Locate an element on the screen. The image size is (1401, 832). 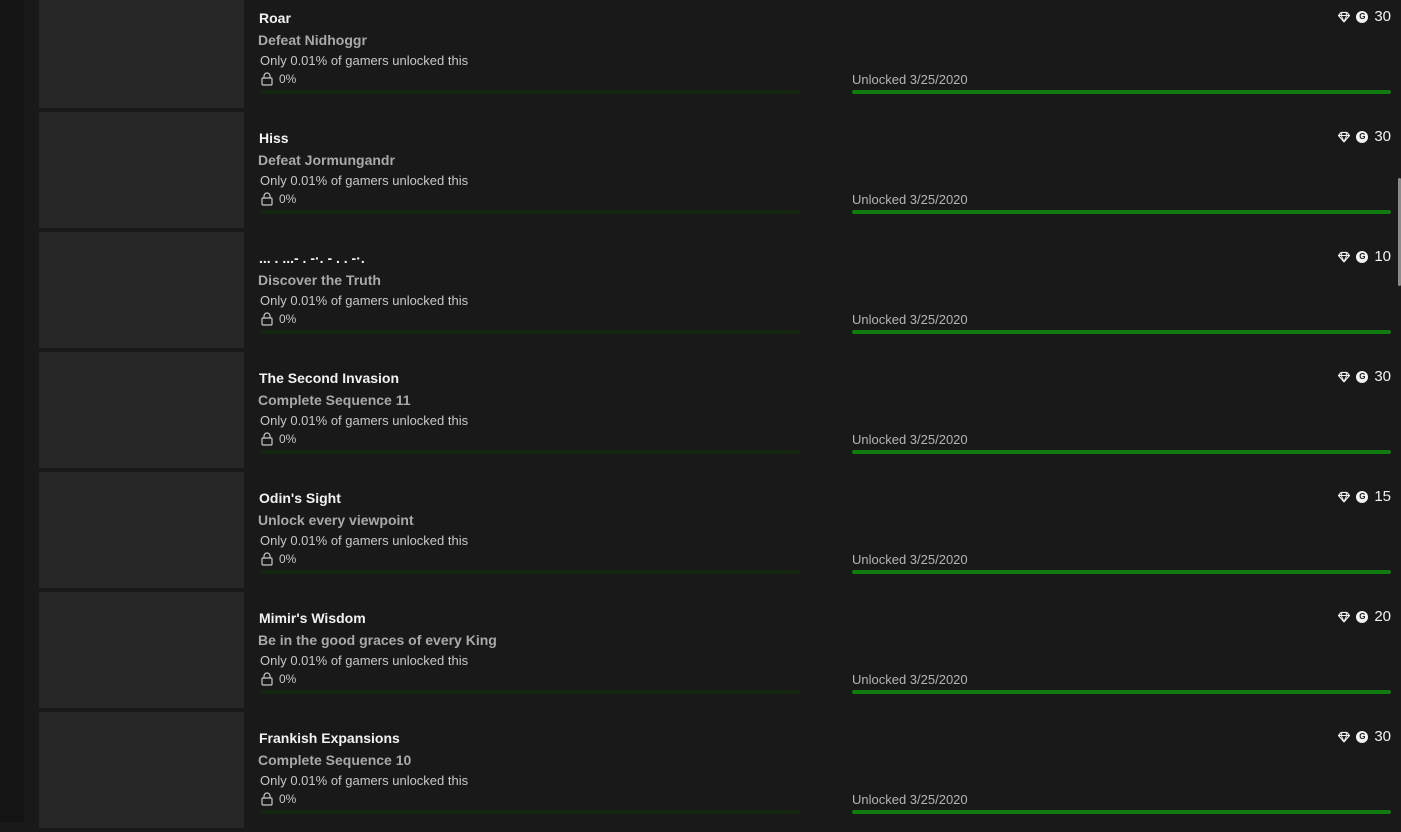
achievement-description: Complete Sequence 11 is located at coordinates (334, 400).